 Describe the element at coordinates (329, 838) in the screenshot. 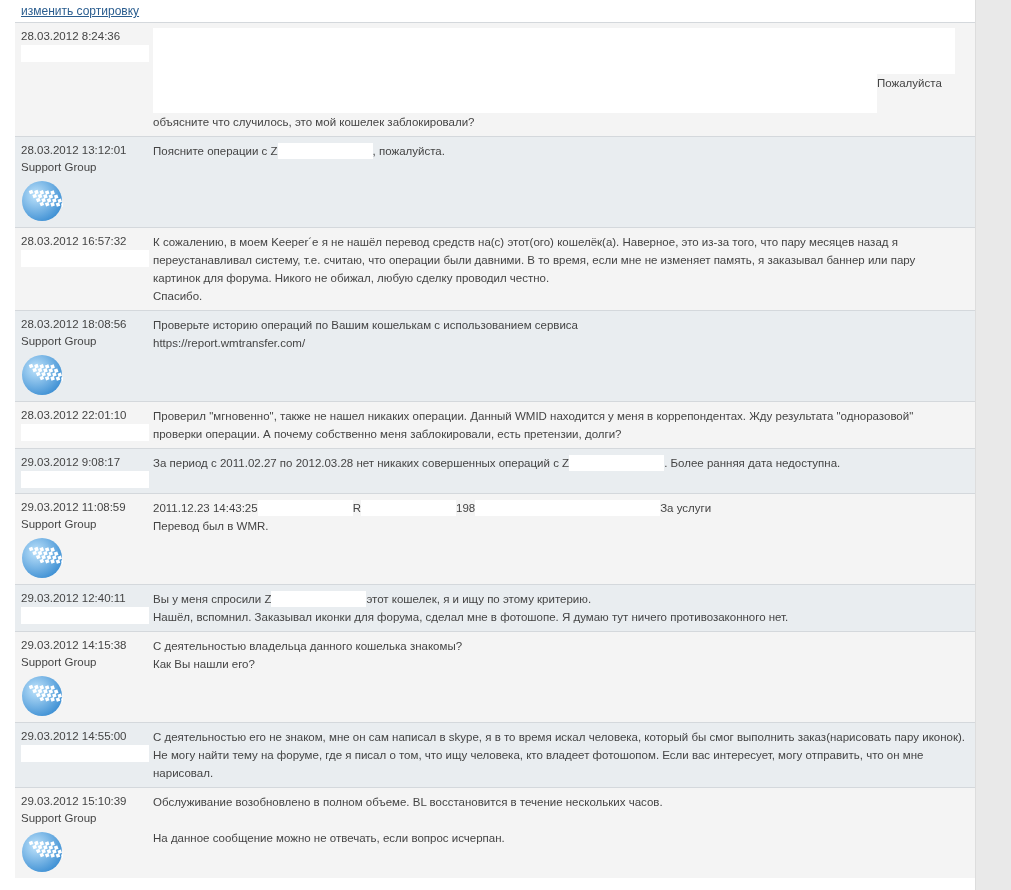

I see `message-text: На данное сообщение можно не отвечать, если вопрос исчерпан.` at that location.